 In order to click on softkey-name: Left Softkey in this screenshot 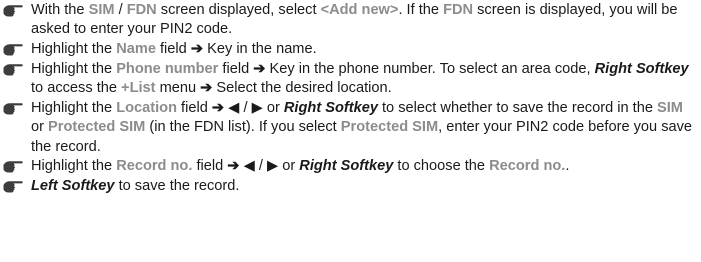, I will do `click(73, 186)`.